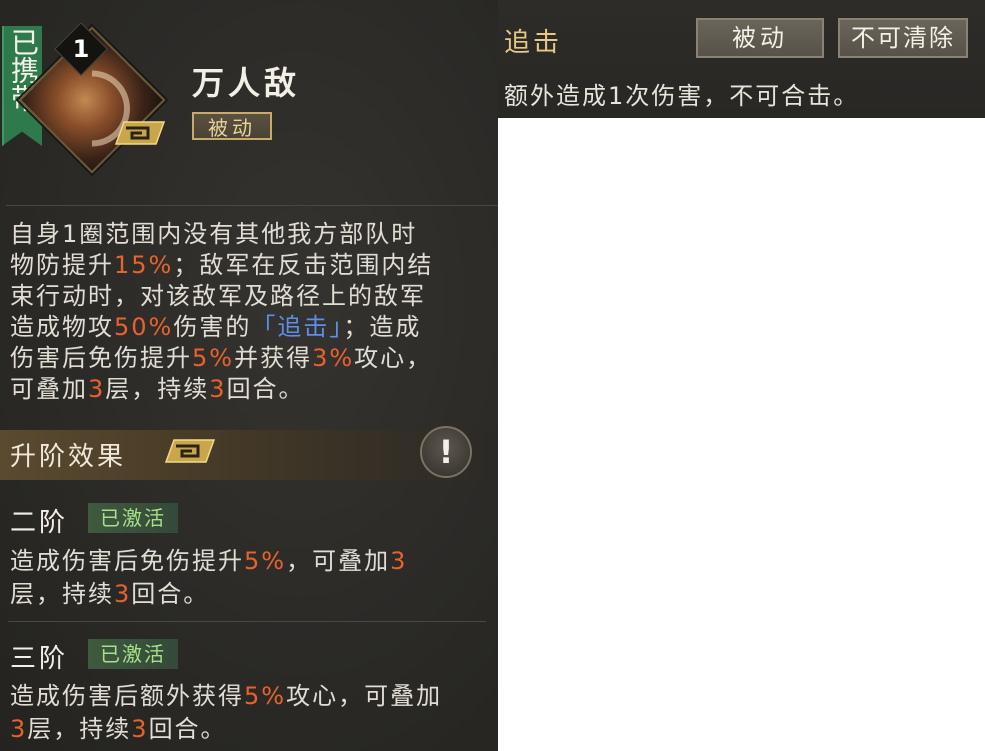 This screenshot has width=985, height=751. I want to click on tier-3-description: 造成伤害后额外获得5%攻心，可叠加 3层，持续3回合。, so click(251, 713).